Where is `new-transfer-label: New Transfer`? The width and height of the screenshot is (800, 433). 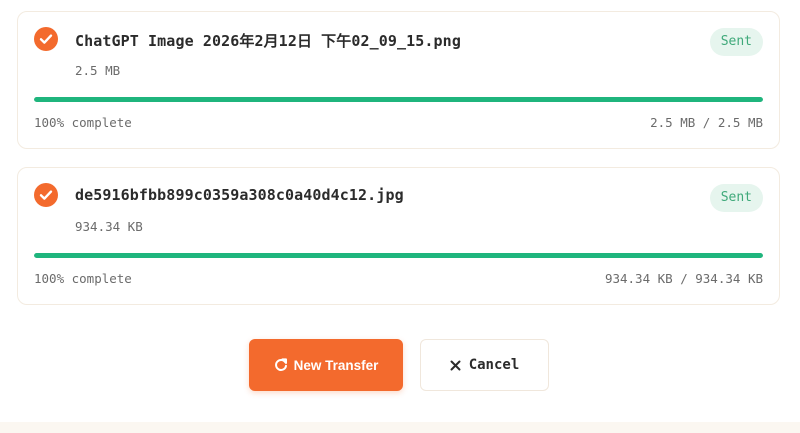
new-transfer-label: New Transfer is located at coordinates (336, 365).